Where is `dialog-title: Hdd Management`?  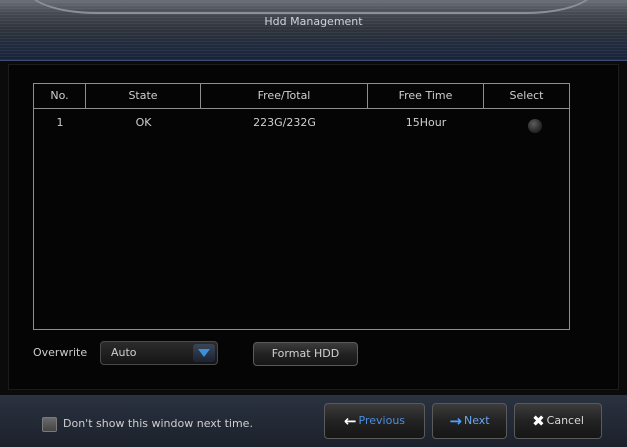 dialog-title: Hdd Management is located at coordinates (313, 21).